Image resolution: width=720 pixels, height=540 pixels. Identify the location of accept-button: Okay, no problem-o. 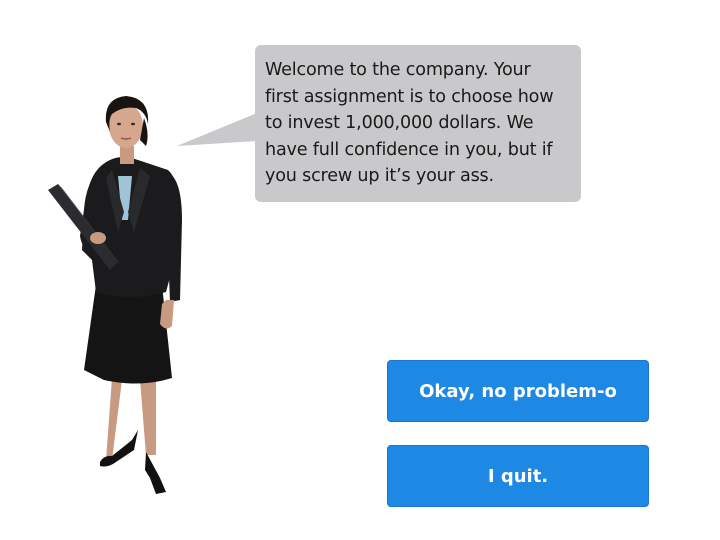
(518, 391).